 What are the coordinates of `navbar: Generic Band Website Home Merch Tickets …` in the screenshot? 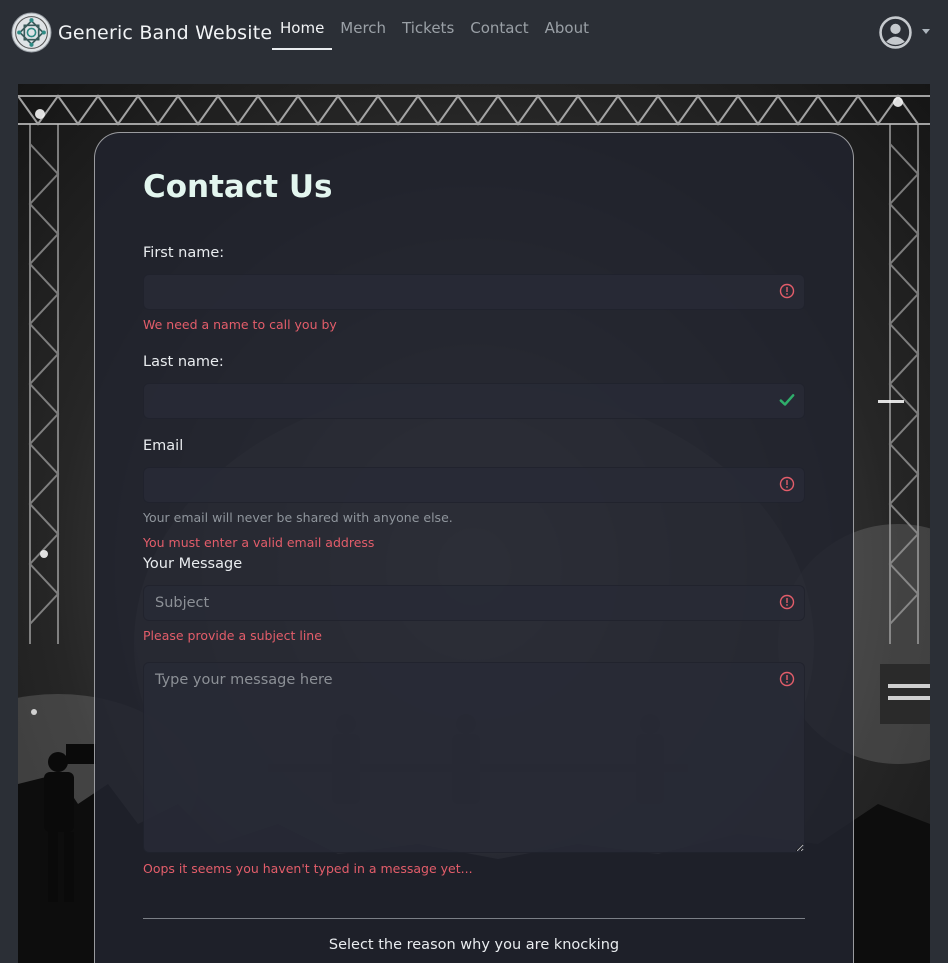 It's located at (474, 33).